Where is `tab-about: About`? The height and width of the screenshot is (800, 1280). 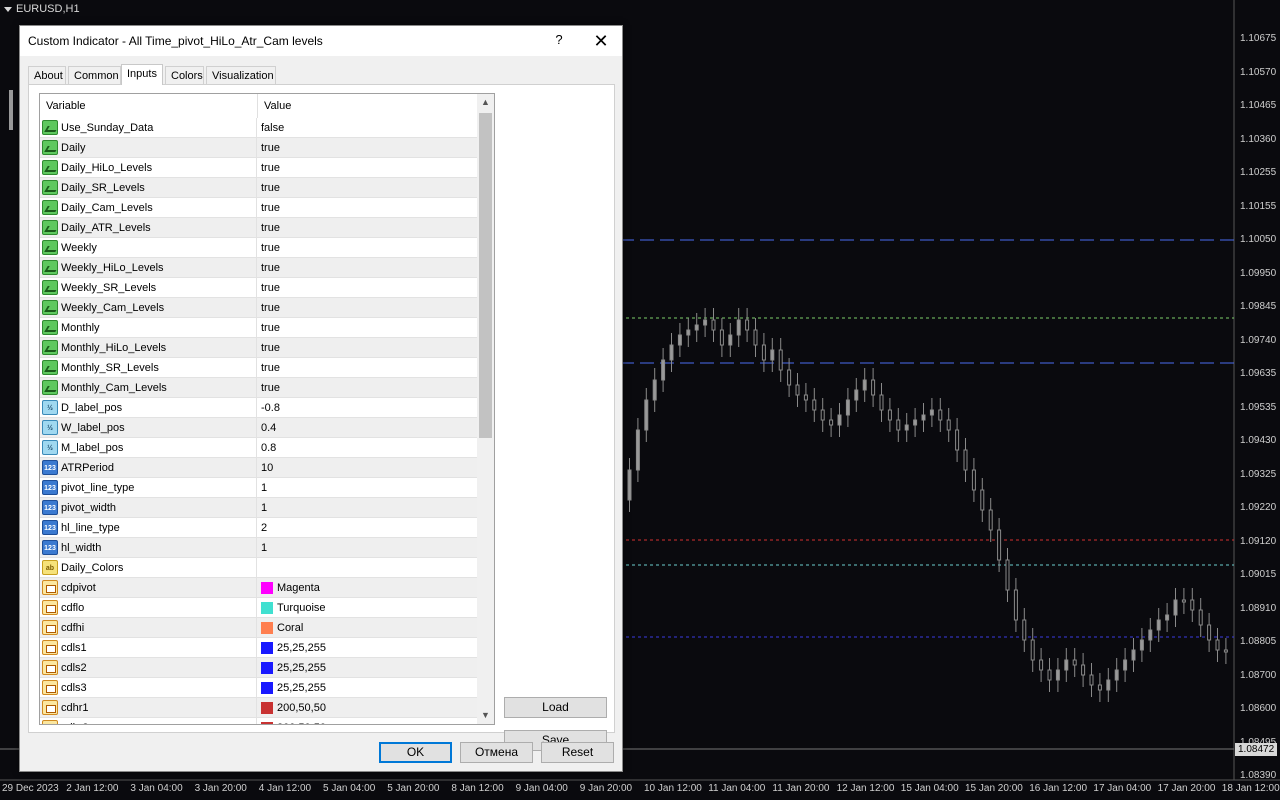 tab-about: About is located at coordinates (47, 75).